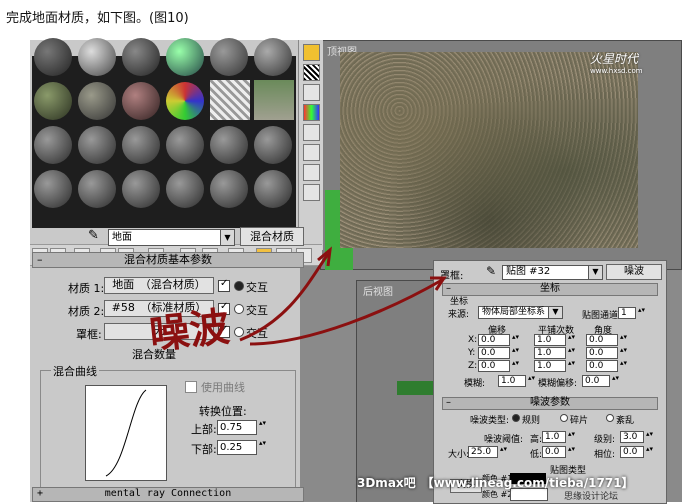 The height and width of the screenshot is (504, 682). Describe the element at coordinates (171, 237) in the screenshot. I see `material-name-field: 地面 ▼` at that location.